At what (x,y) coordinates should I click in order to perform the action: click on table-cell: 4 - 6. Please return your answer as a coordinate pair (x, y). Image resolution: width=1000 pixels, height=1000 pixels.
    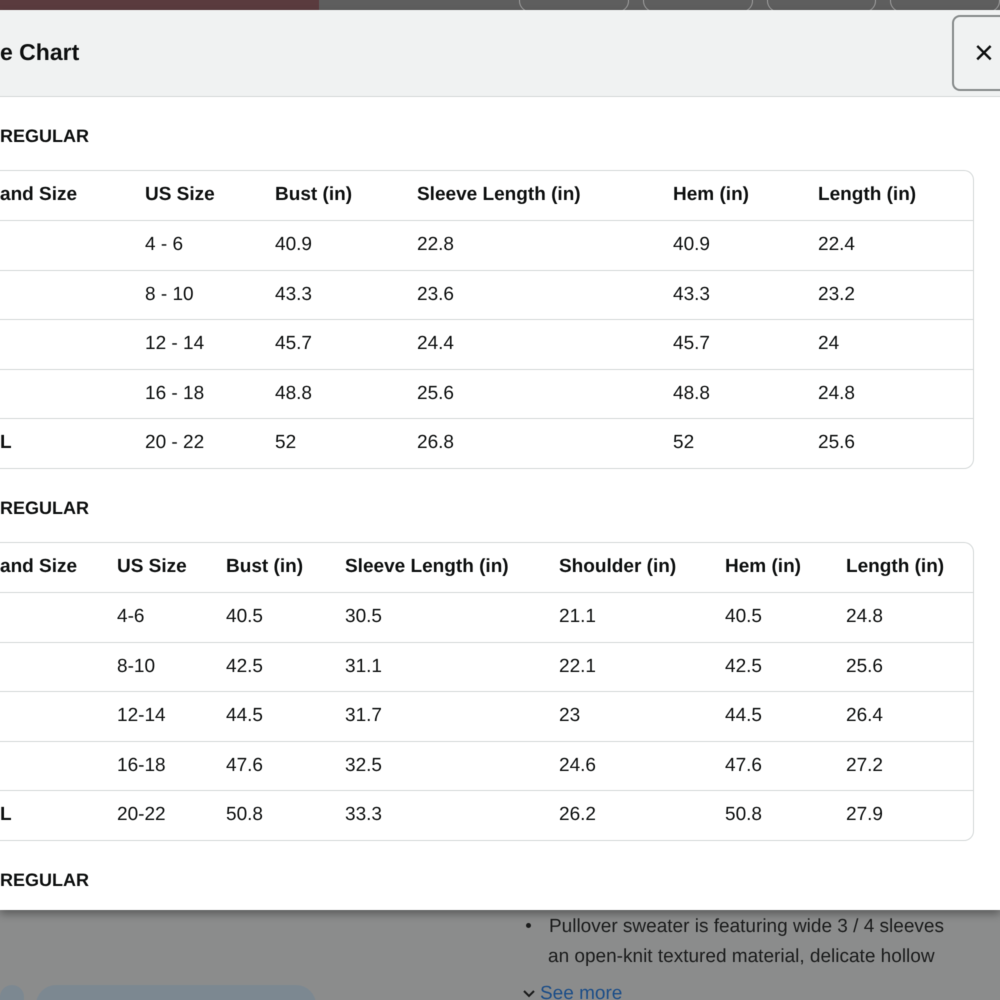
    Looking at the image, I should click on (164, 244).